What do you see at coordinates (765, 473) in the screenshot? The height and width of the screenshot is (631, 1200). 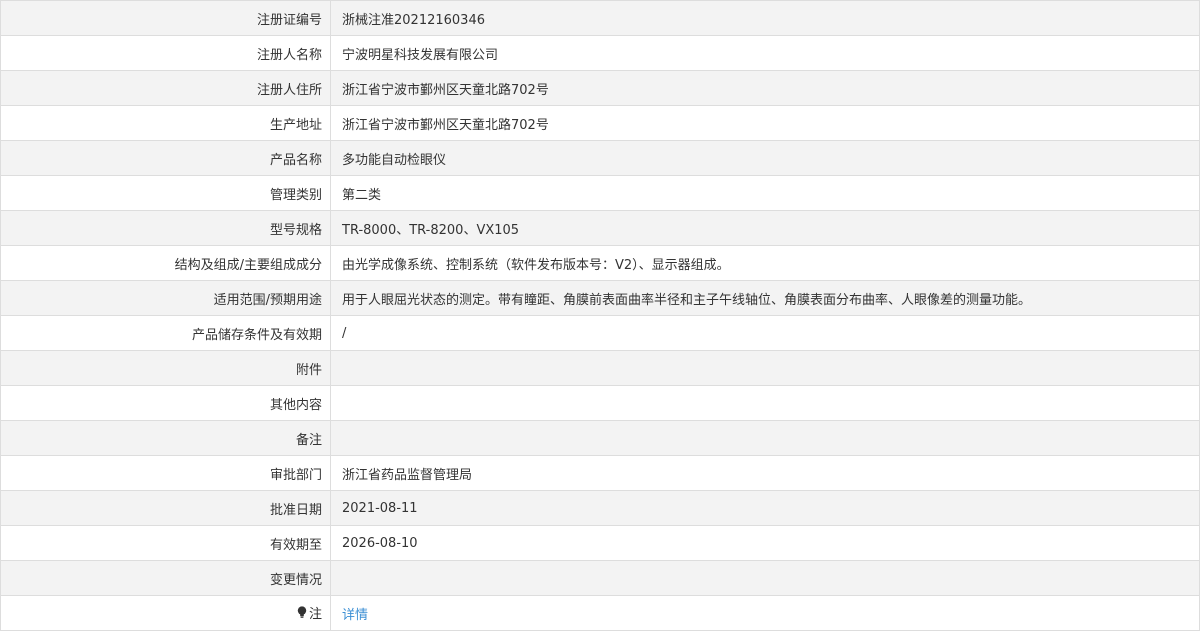 I see `row-value: 浙江省药品监督管理局` at bounding box center [765, 473].